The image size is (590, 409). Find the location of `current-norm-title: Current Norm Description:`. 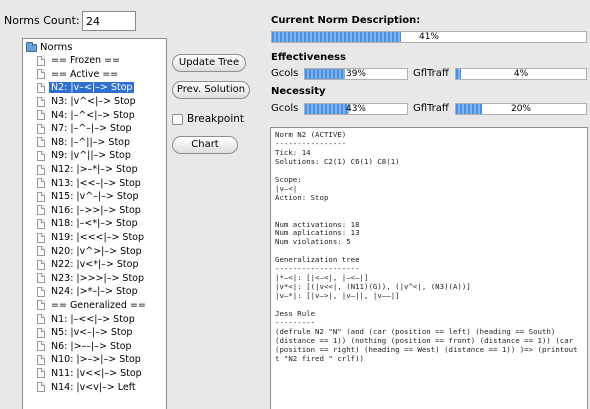

current-norm-title: Current Norm Description: is located at coordinates (346, 20).